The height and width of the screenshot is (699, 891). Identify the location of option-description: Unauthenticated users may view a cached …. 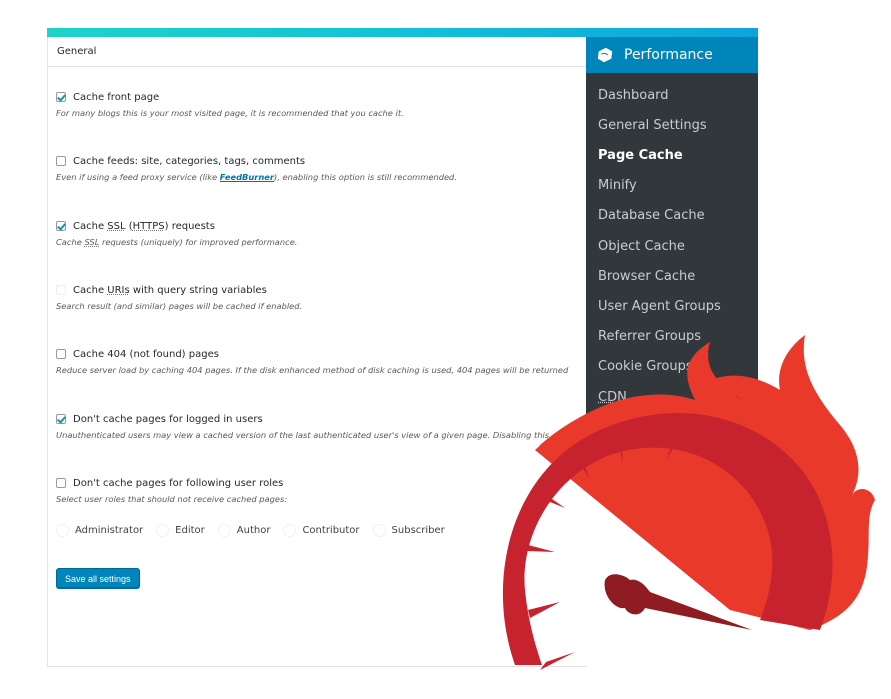
(303, 435).